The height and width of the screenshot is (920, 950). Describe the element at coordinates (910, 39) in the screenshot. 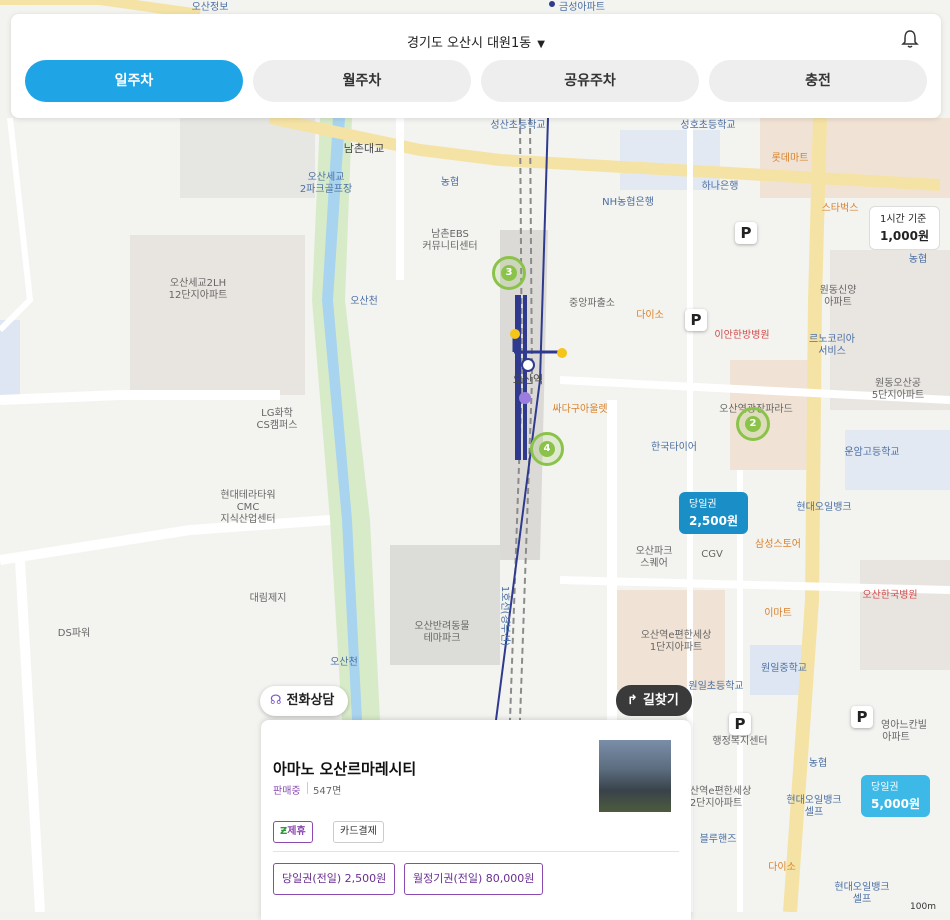

I see `bell-icon` at that location.